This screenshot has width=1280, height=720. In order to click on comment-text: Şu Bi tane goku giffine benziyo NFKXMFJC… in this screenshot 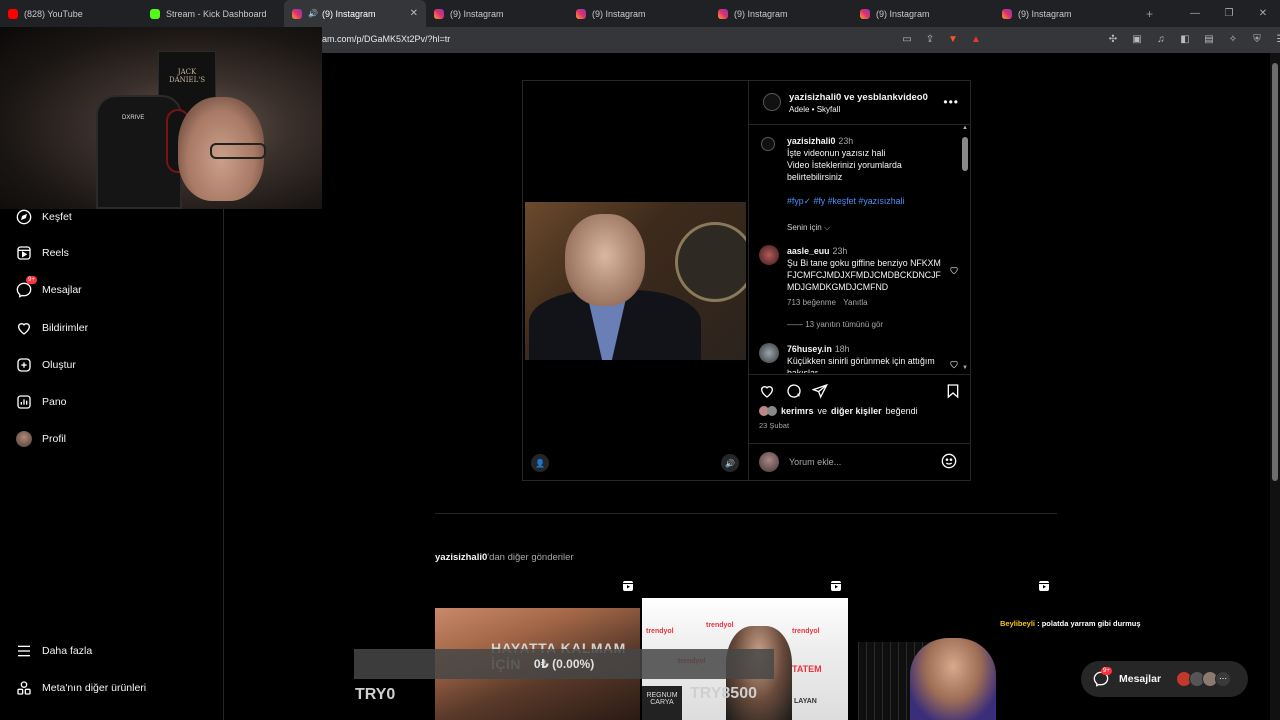, I will do `click(864, 275)`.